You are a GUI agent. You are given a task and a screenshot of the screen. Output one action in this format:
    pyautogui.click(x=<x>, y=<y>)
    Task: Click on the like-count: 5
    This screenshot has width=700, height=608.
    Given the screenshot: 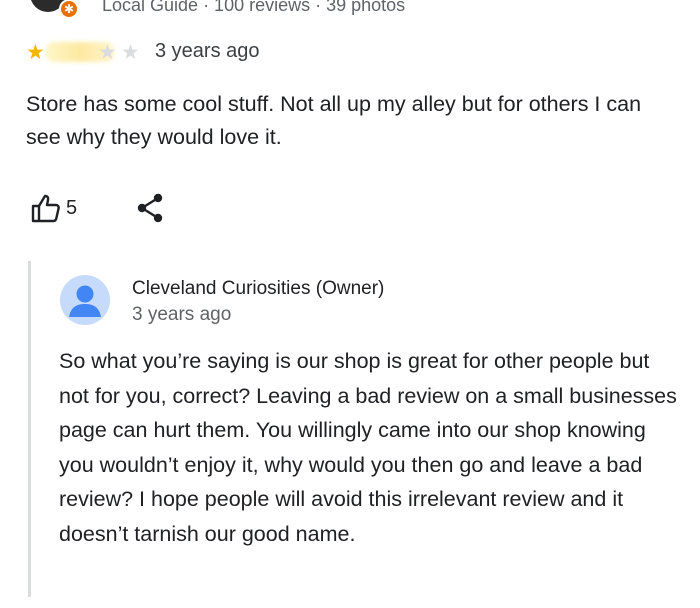 What is the action you would take?
    pyautogui.click(x=72, y=207)
    